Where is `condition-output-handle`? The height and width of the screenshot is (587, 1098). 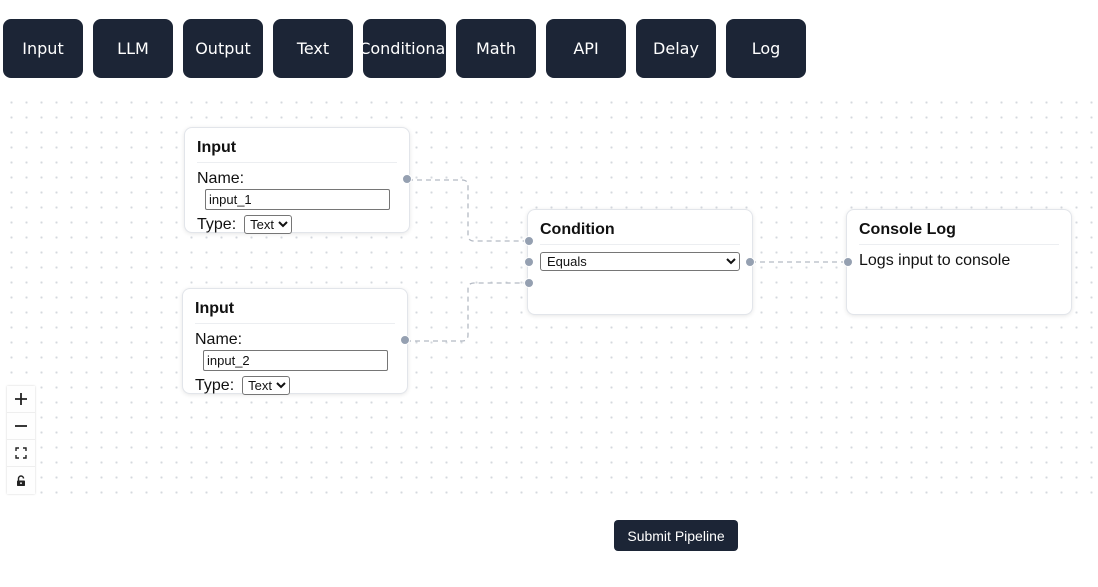 condition-output-handle is located at coordinates (750, 262).